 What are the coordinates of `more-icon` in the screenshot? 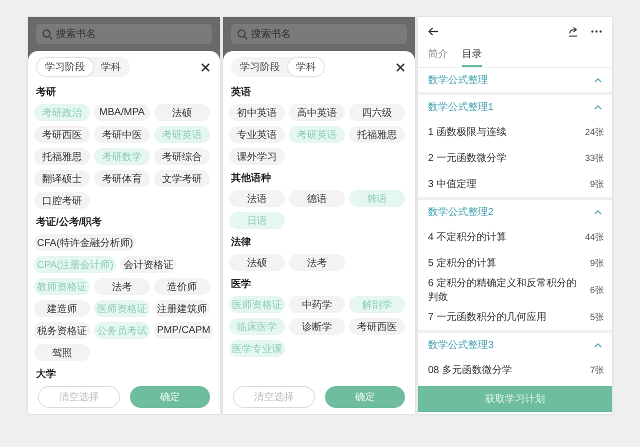 It's located at (596, 31).